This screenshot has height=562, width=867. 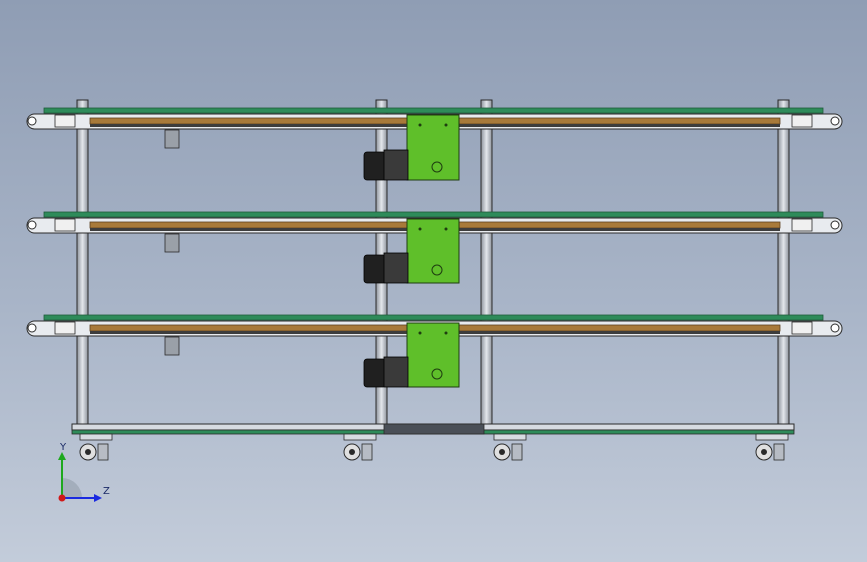 What do you see at coordinates (106, 491) in the screenshot?
I see `z-axis-label: Z` at bounding box center [106, 491].